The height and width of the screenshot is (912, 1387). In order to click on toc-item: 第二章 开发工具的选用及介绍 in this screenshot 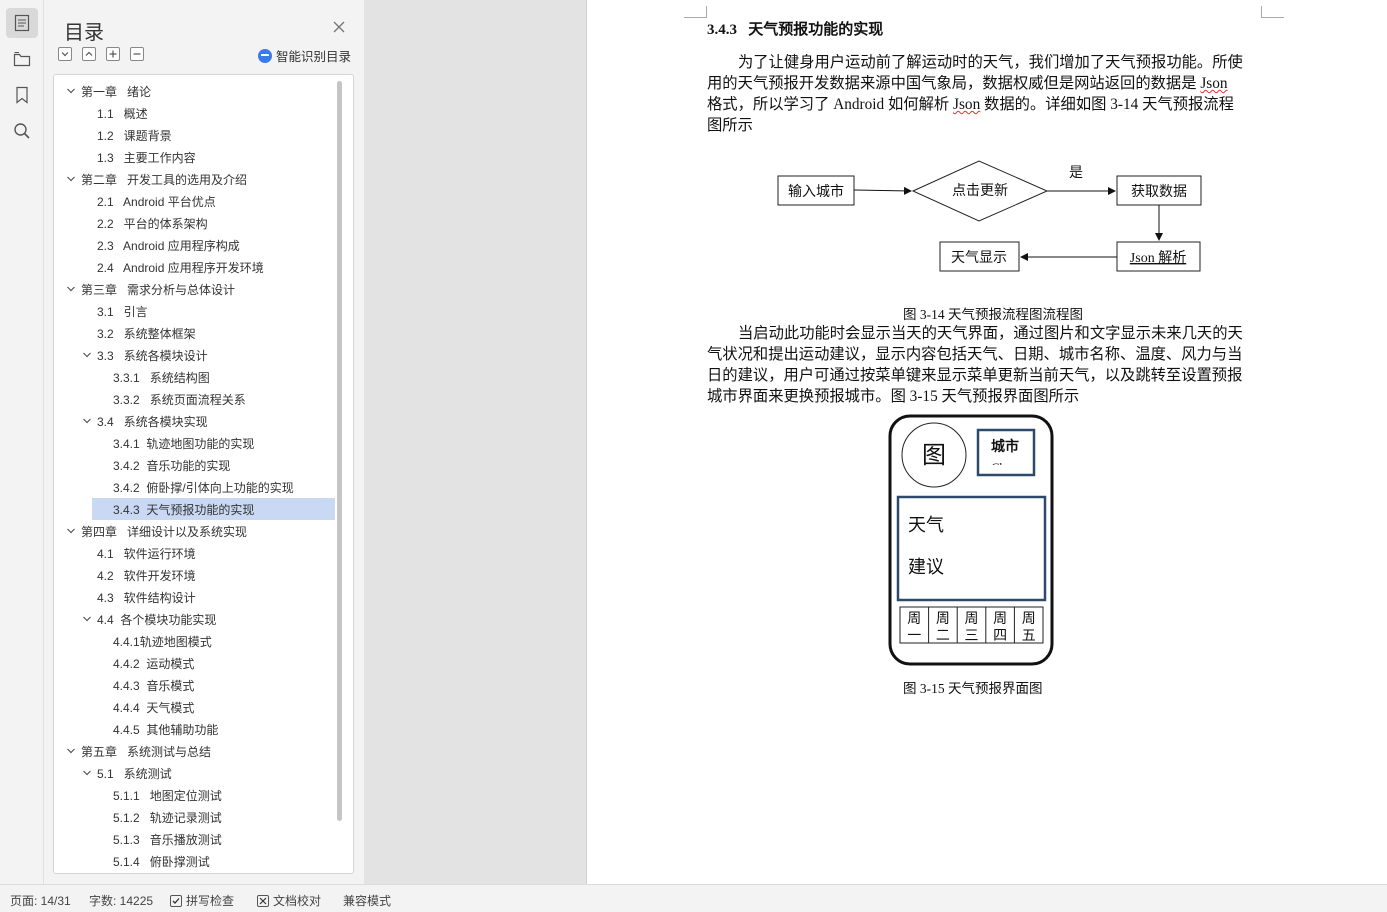, I will do `click(194, 179)`.